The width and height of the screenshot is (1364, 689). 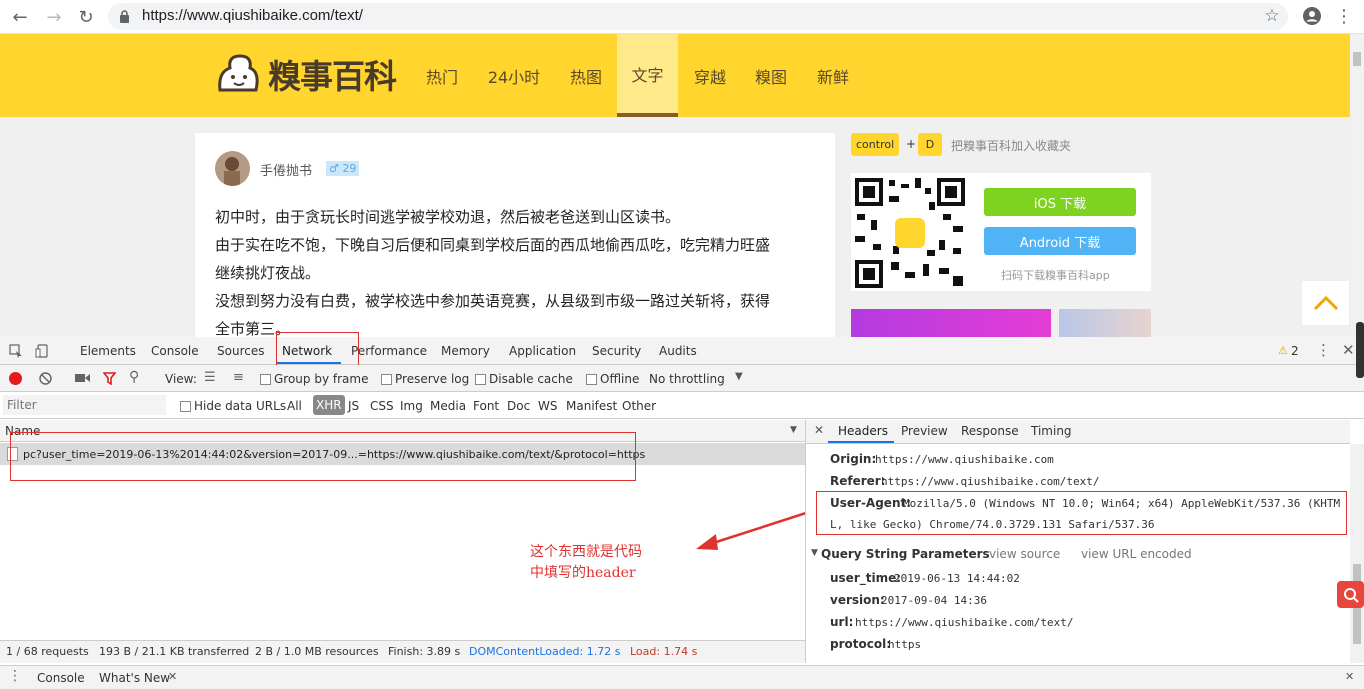 I want to click on warning-icon: ⚠, so click(x=1283, y=350).